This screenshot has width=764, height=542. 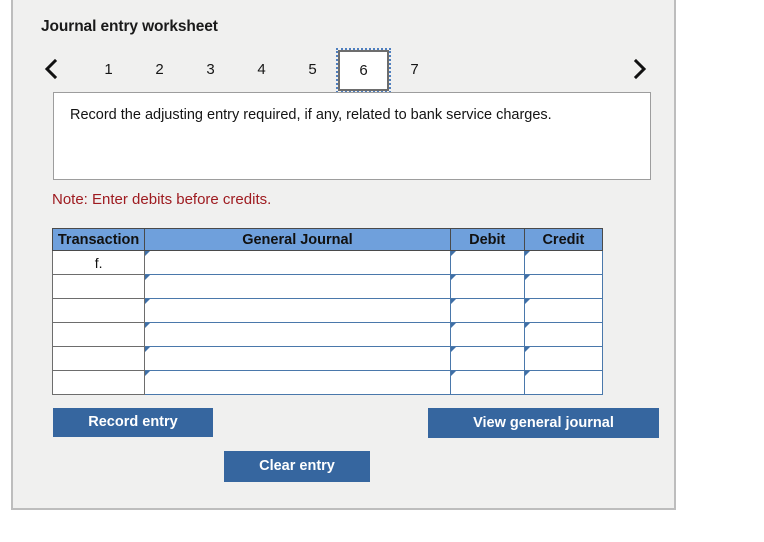 What do you see at coordinates (563, 239) in the screenshot?
I see `column-header-credit: Credit` at bounding box center [563, 239].